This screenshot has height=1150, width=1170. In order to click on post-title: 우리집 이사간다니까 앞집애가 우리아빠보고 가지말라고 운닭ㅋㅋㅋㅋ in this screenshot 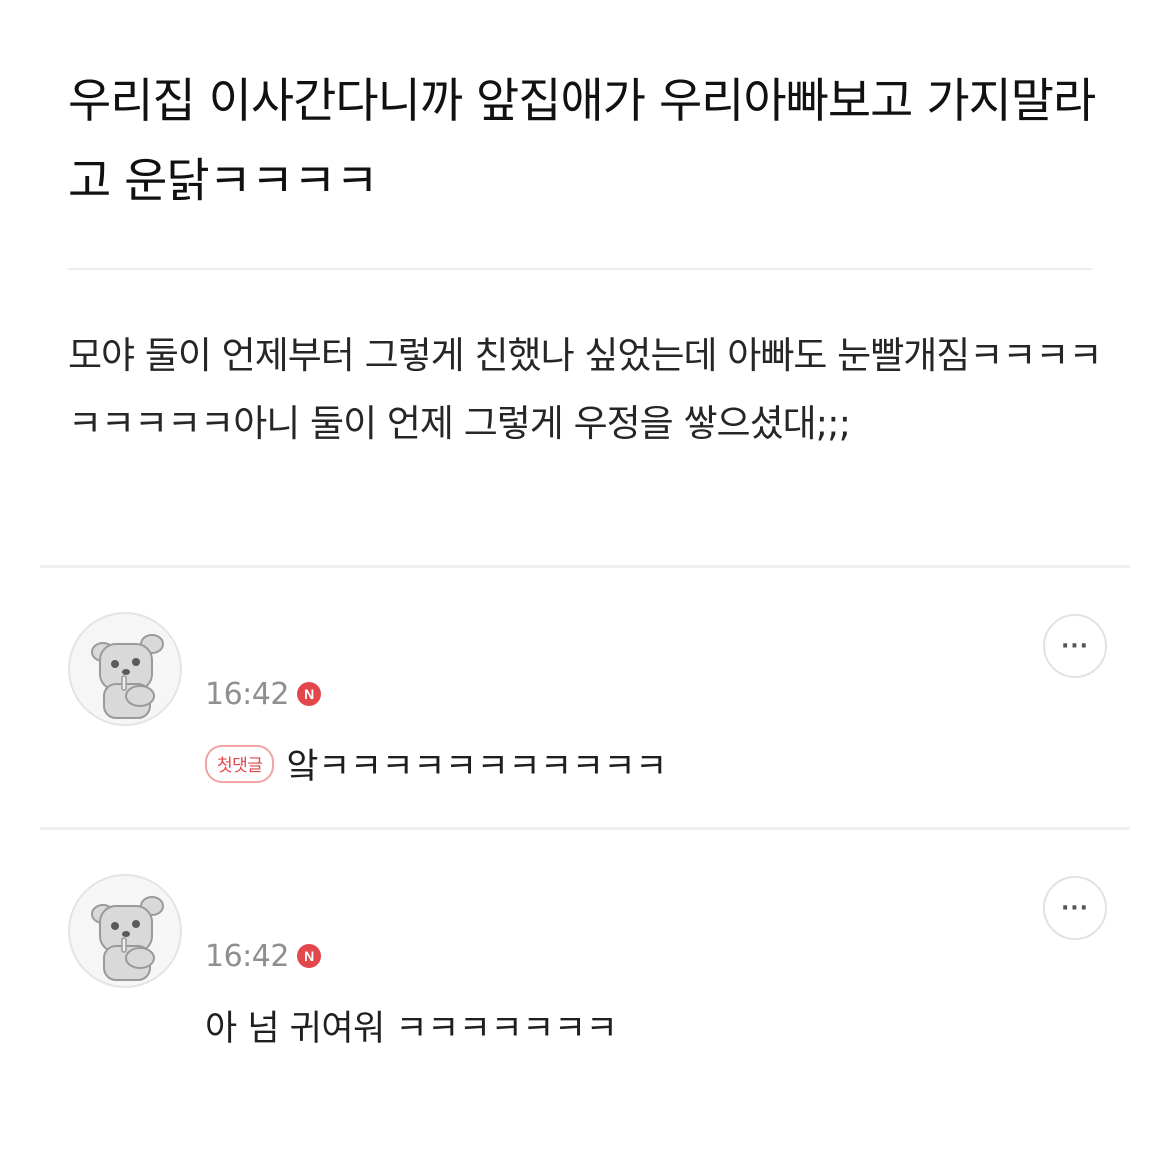, I will do `click(582, 141)`.